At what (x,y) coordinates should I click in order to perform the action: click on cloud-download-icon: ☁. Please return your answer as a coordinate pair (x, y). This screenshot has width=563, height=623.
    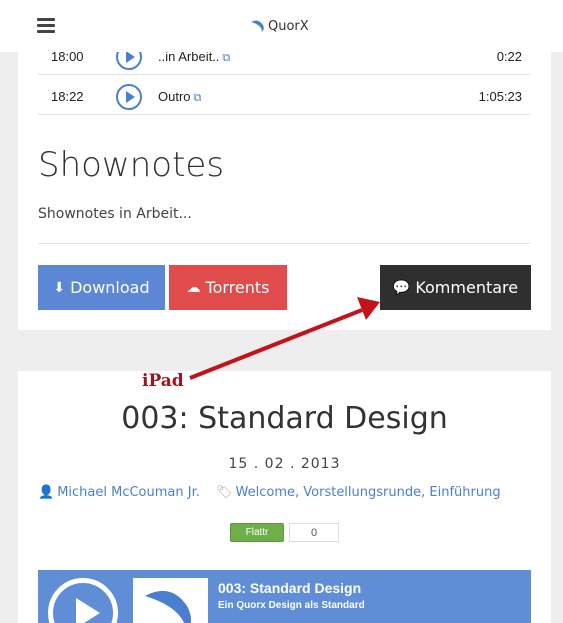
    Looking at the image, I should click on (193, 287).